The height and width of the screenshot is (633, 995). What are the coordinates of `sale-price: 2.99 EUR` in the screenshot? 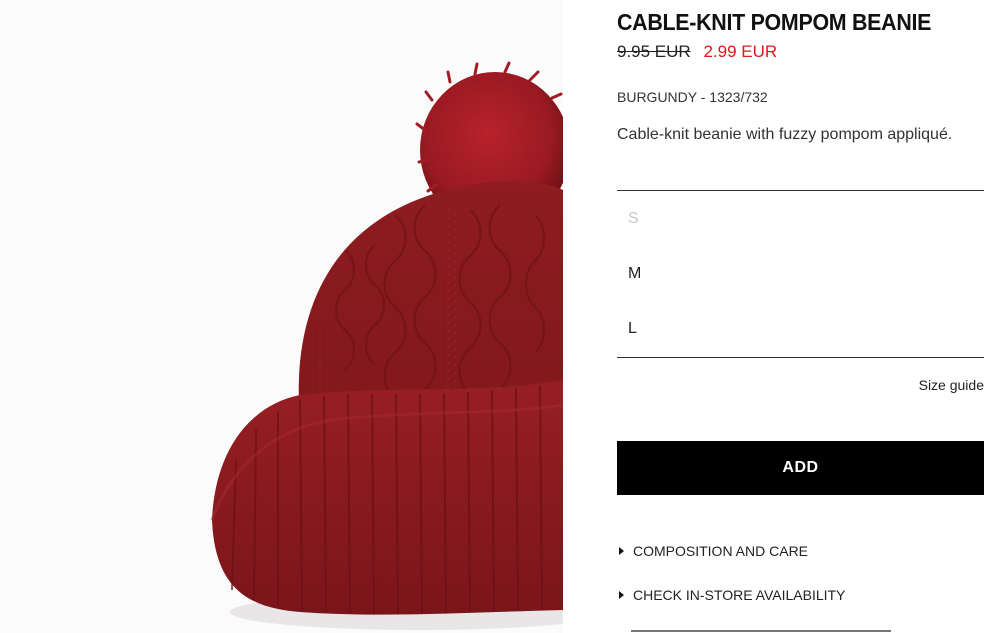 It's located at (740, 51).